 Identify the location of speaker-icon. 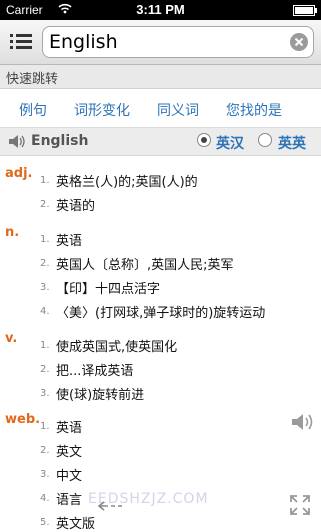
(17, 143).